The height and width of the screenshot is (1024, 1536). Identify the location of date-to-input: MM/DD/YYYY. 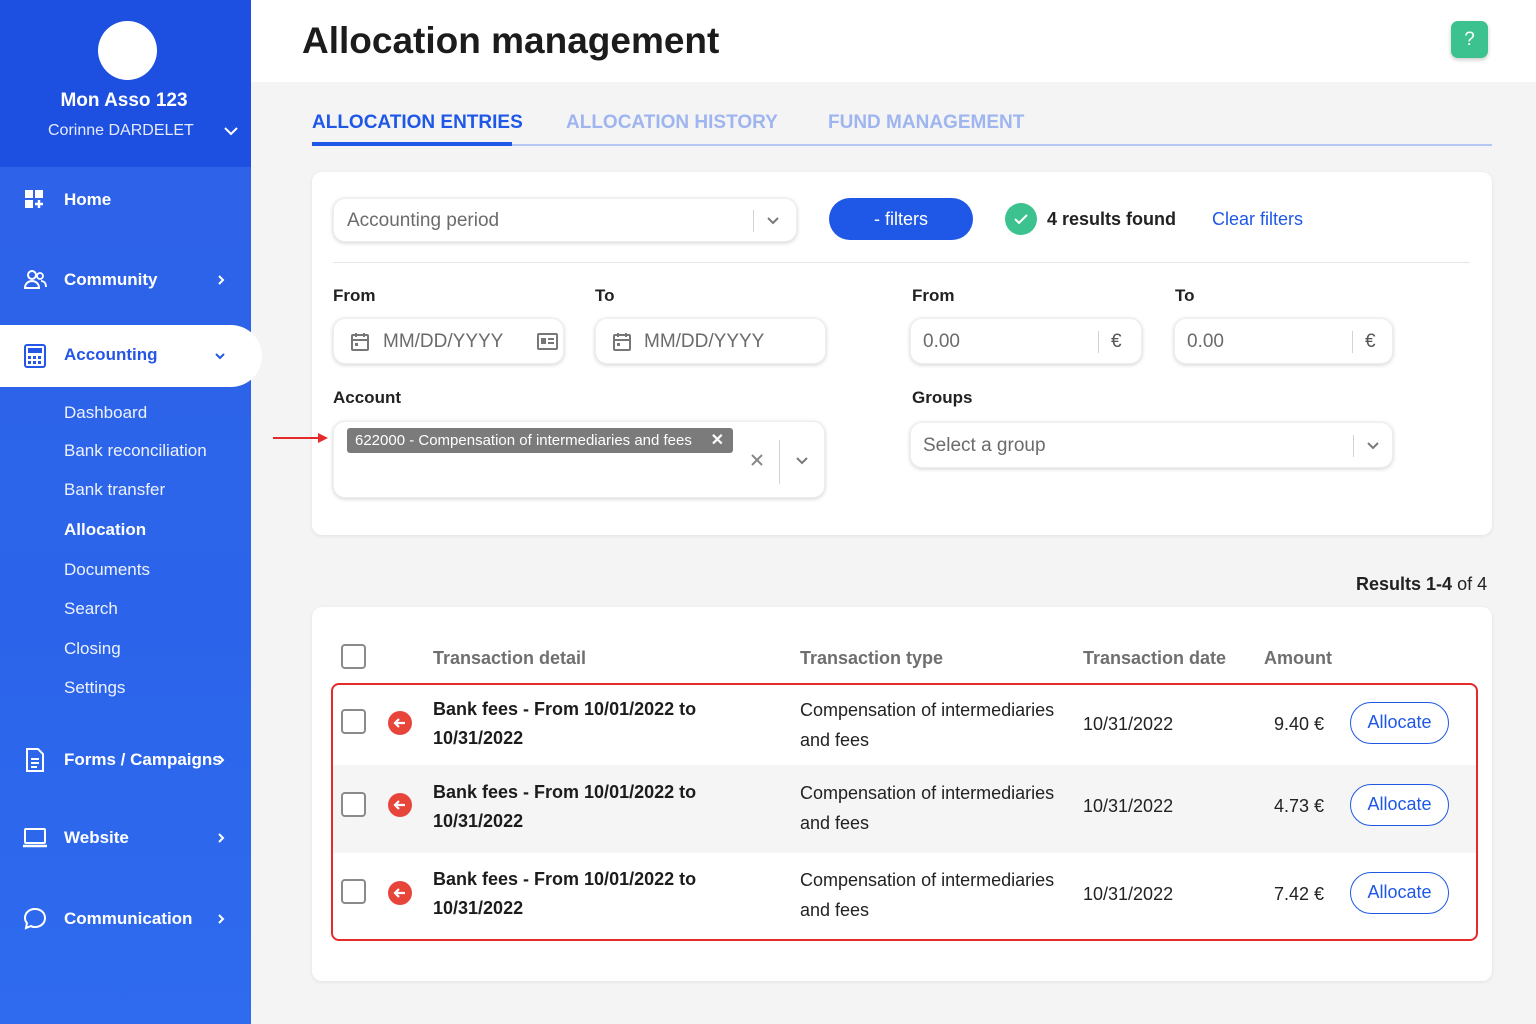
(710, 341).